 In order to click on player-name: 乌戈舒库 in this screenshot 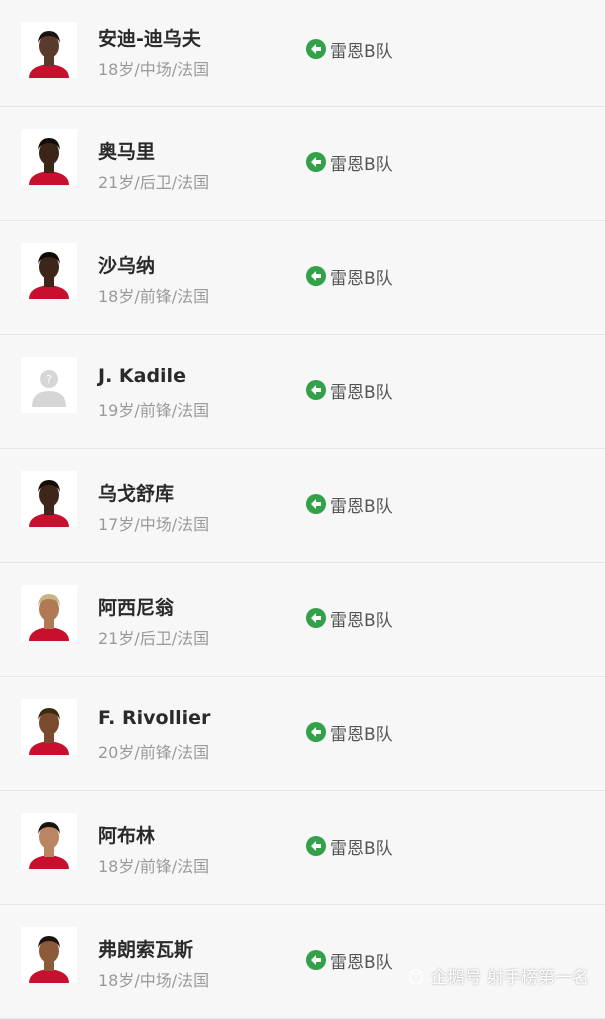, I will do `click(136, 494)`.